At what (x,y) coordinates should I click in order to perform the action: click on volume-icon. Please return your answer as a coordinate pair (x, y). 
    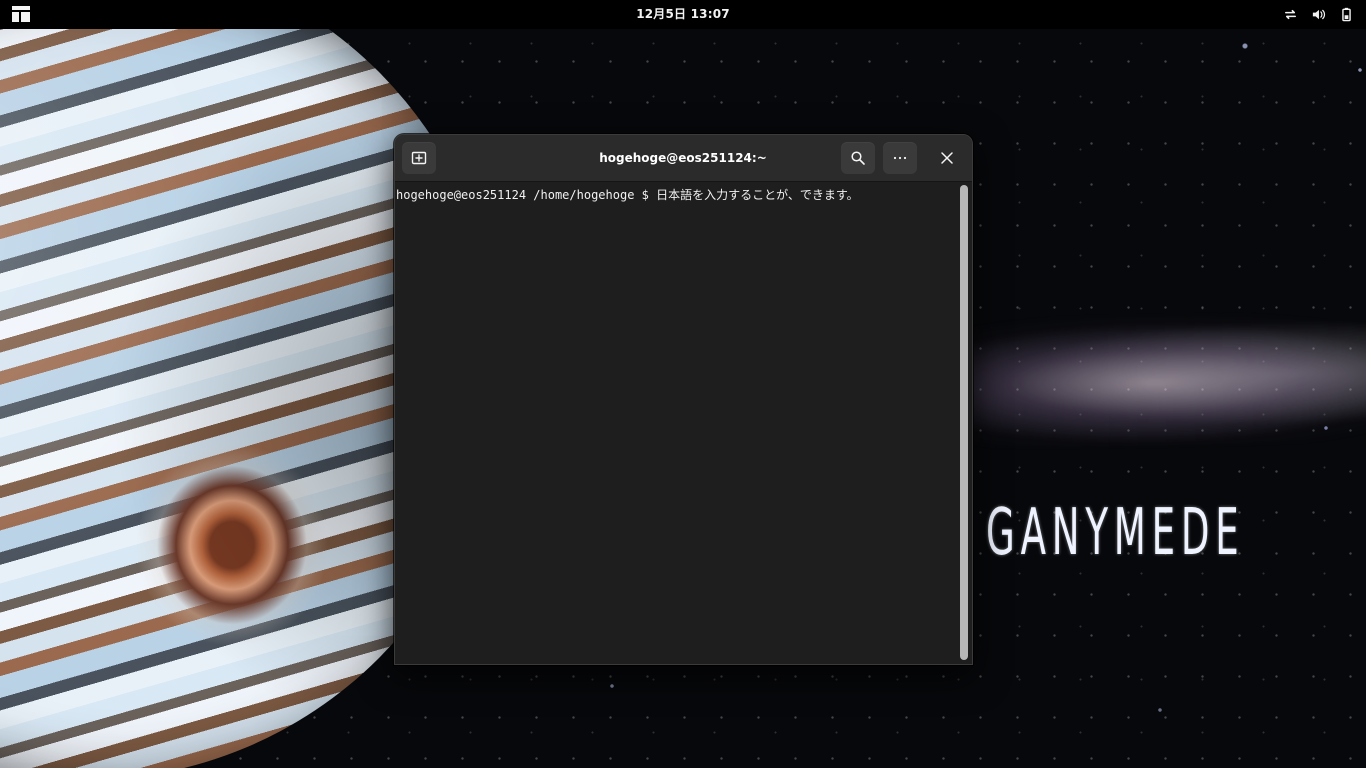
    Looking at the image, I should click on (1318, 14).